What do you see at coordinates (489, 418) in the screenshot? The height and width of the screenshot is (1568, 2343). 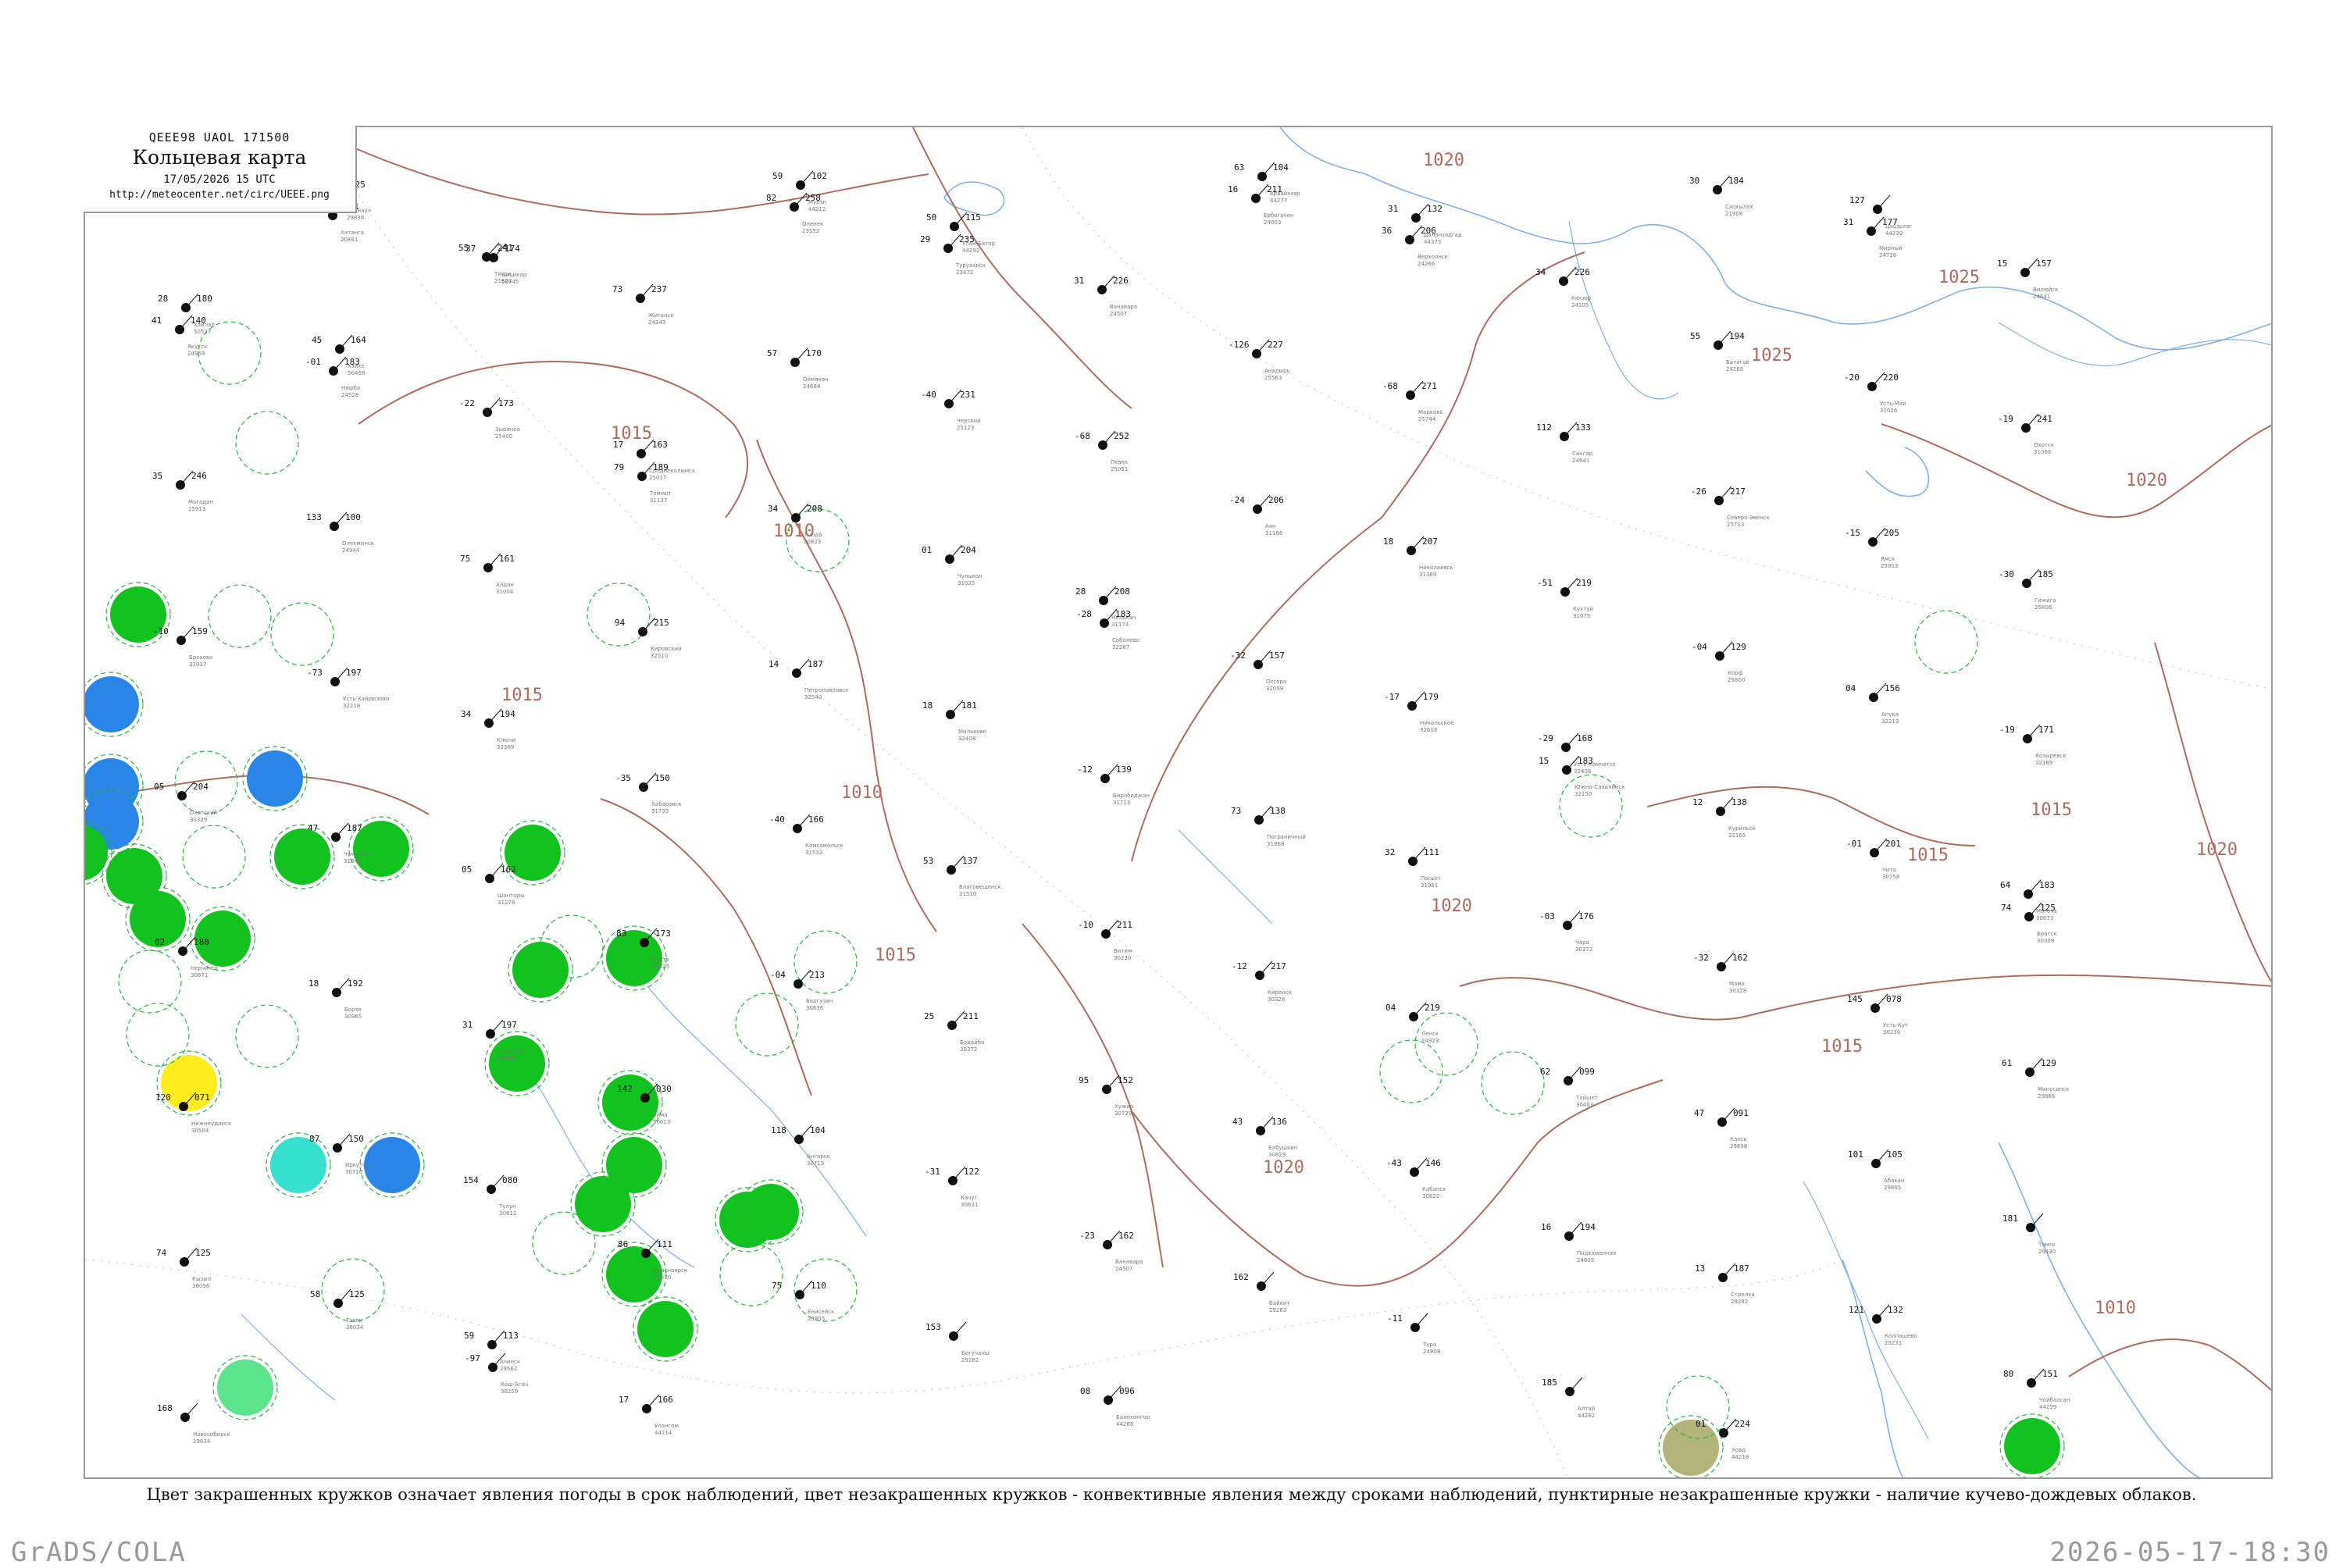 I see `station-plot: -22 173 Зырянка25400` at bounding box center [489, 418].